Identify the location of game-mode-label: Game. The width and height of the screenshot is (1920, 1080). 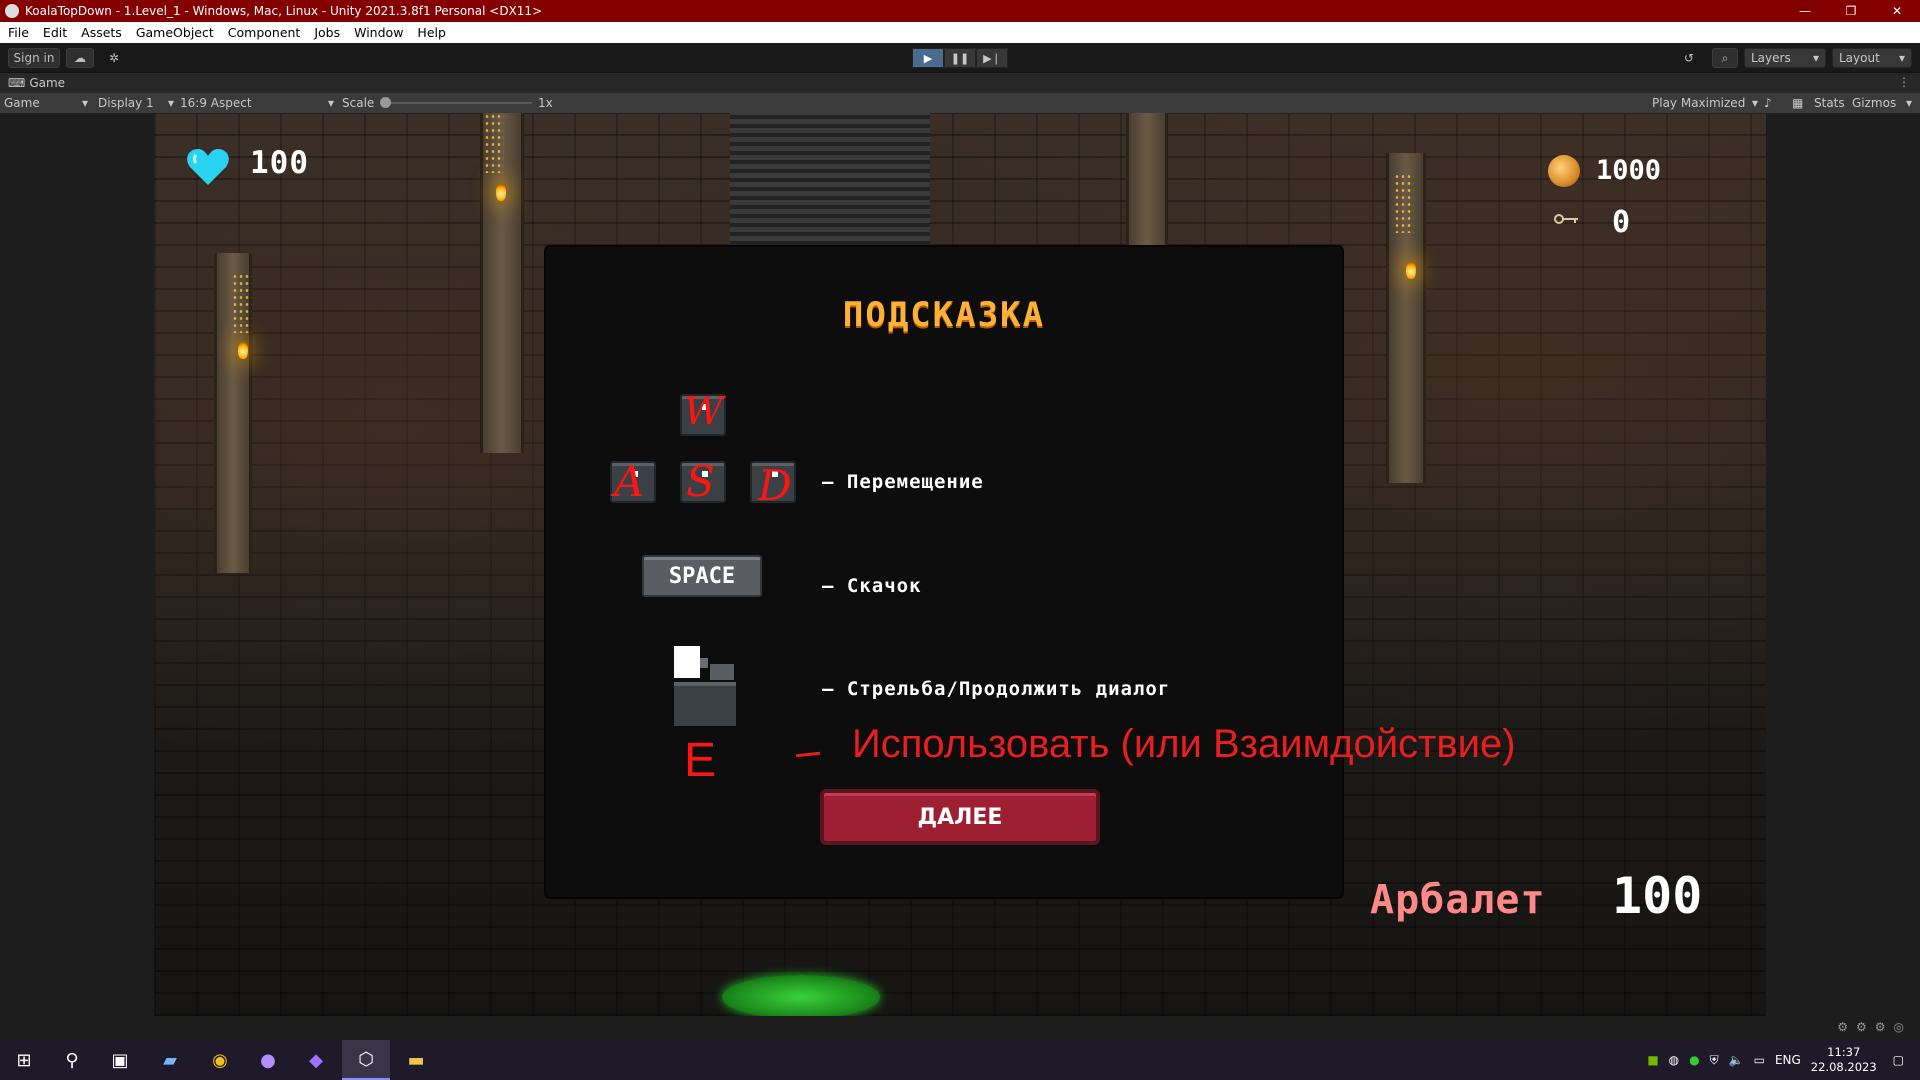
(22, 103).